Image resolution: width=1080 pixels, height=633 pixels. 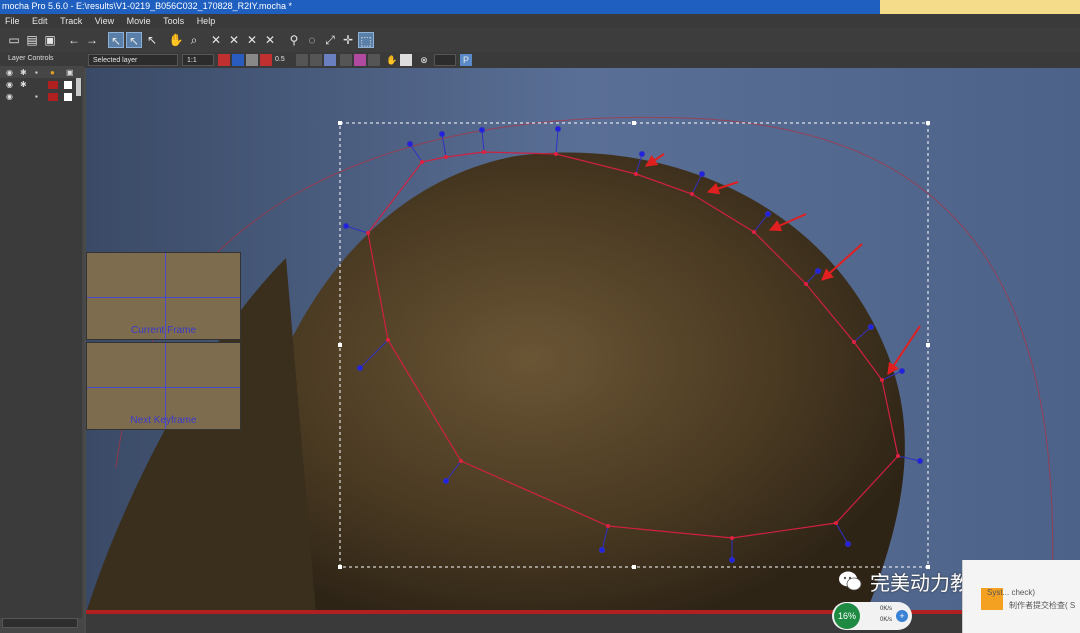 I want to click on pan-icon: ✋, so click(x=176, y=40).